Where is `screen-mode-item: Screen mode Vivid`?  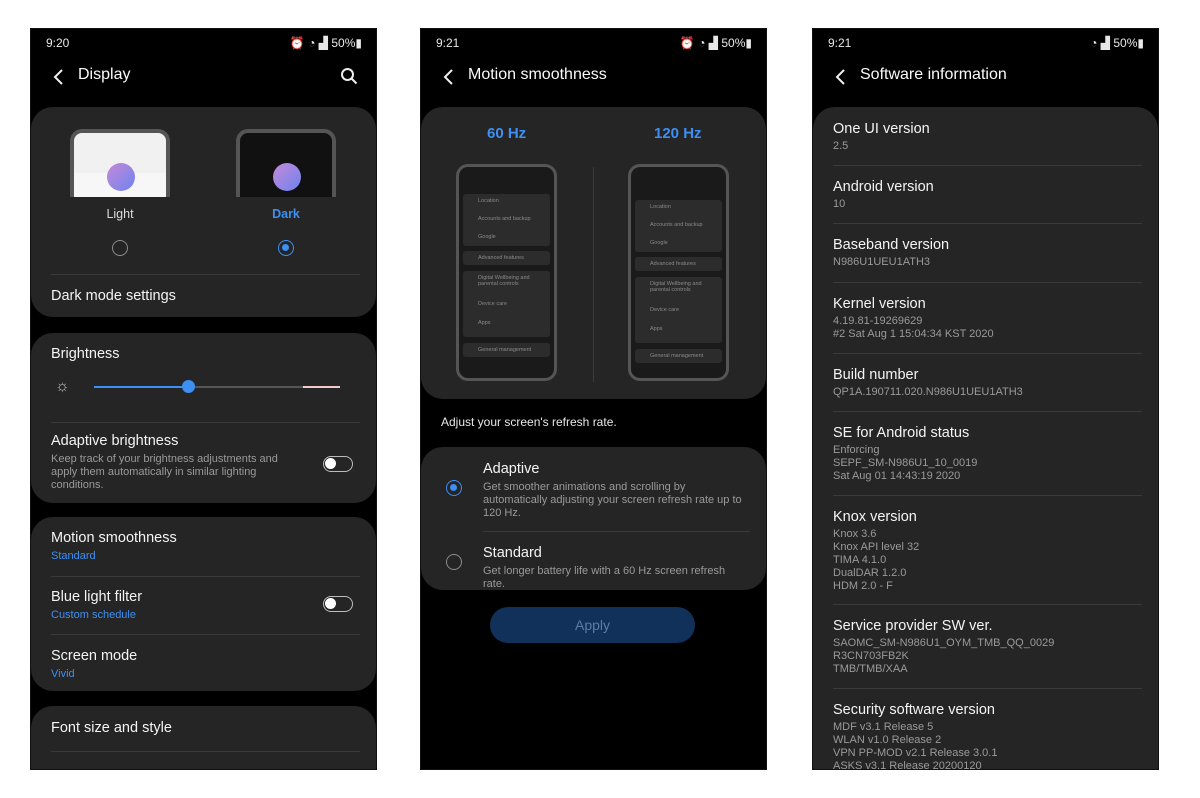 screen-mode-item: Screen mode Vivid is located at coordinates (203, 664).